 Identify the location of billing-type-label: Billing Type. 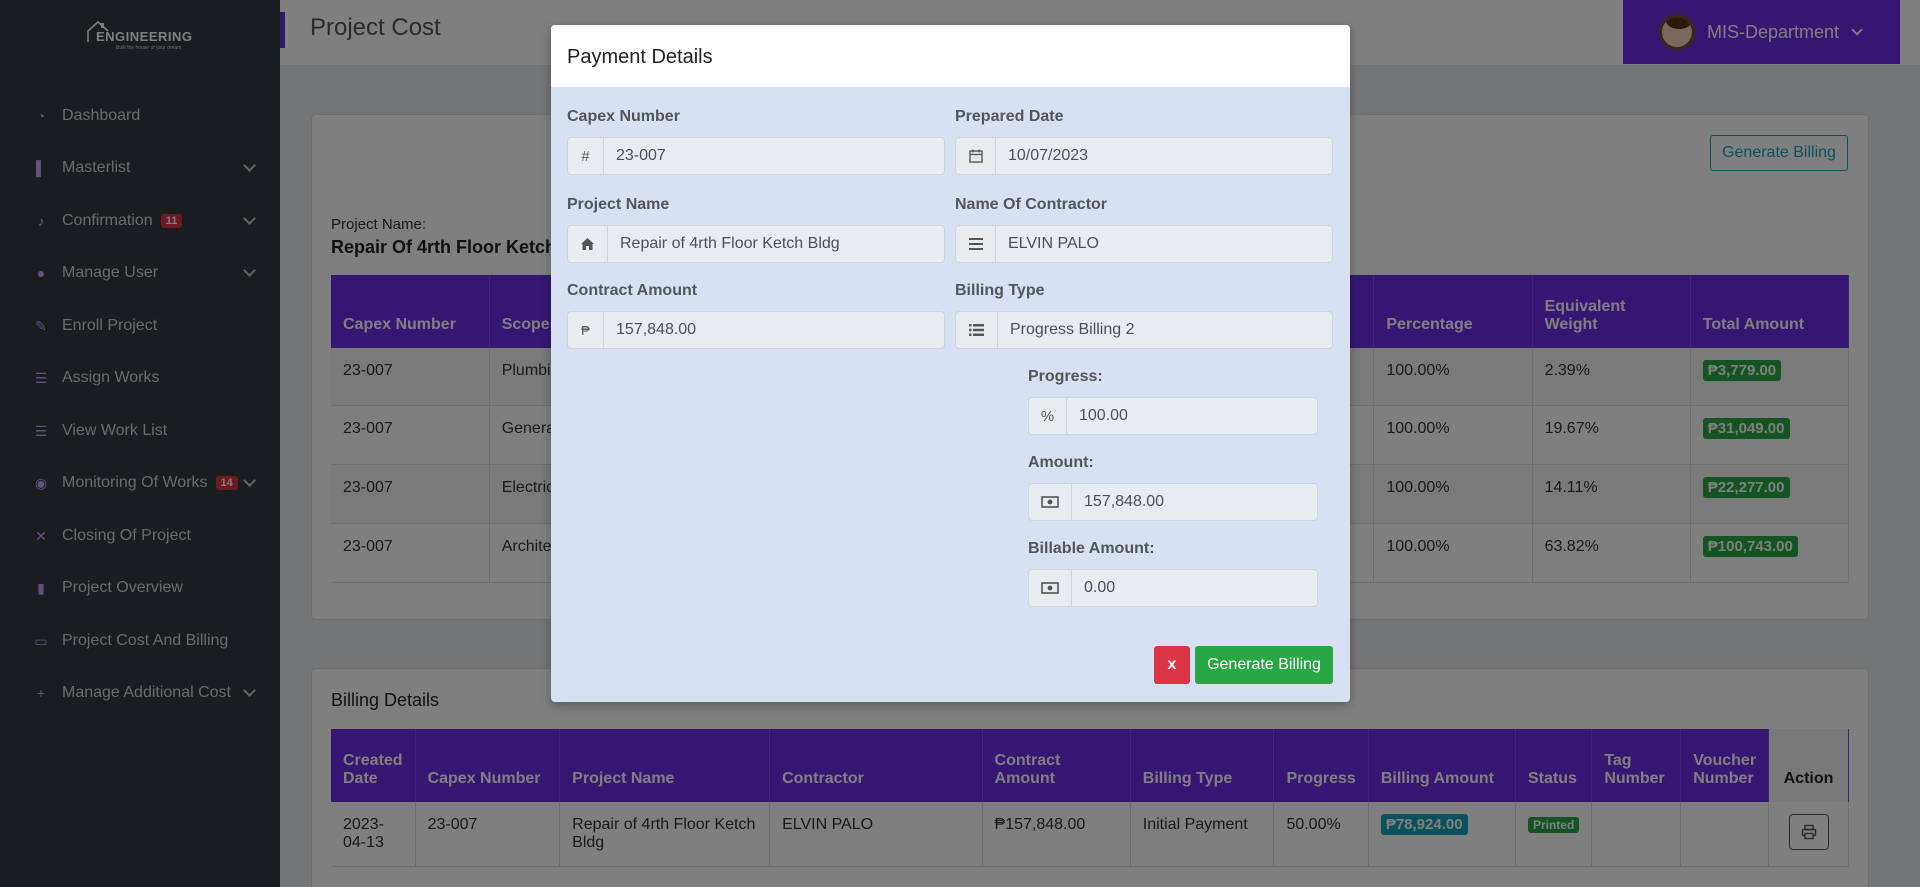
(1000, 290).